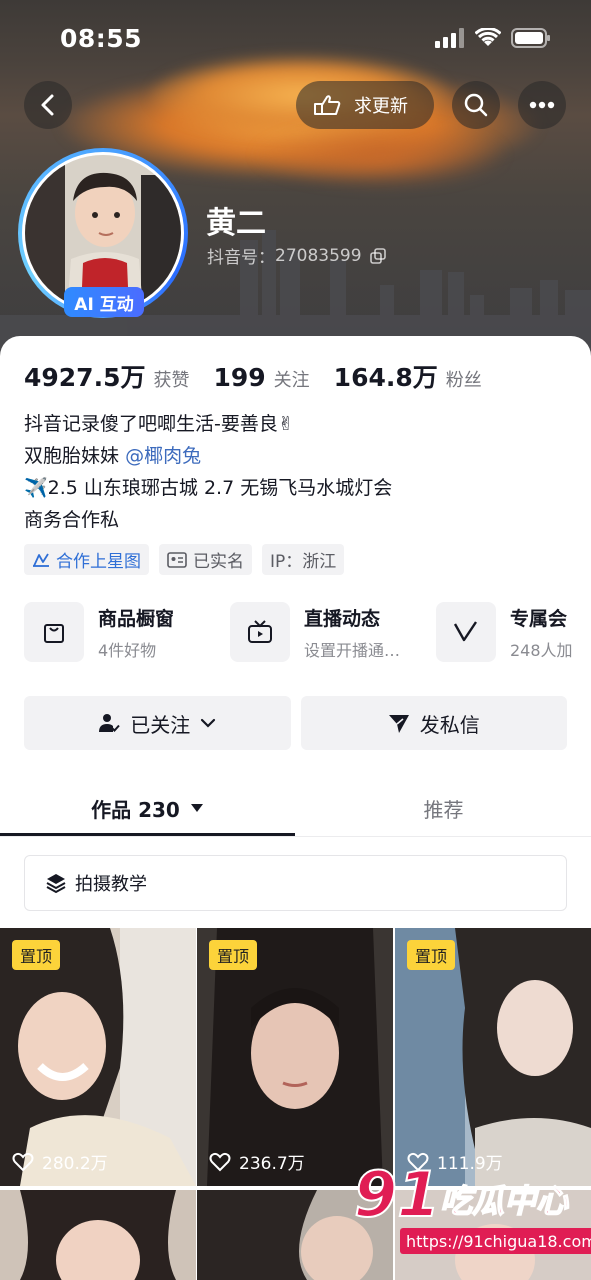 The width and height of the screenshot is (591, 1280). I want to click on video-cover, so click(98, 1235).